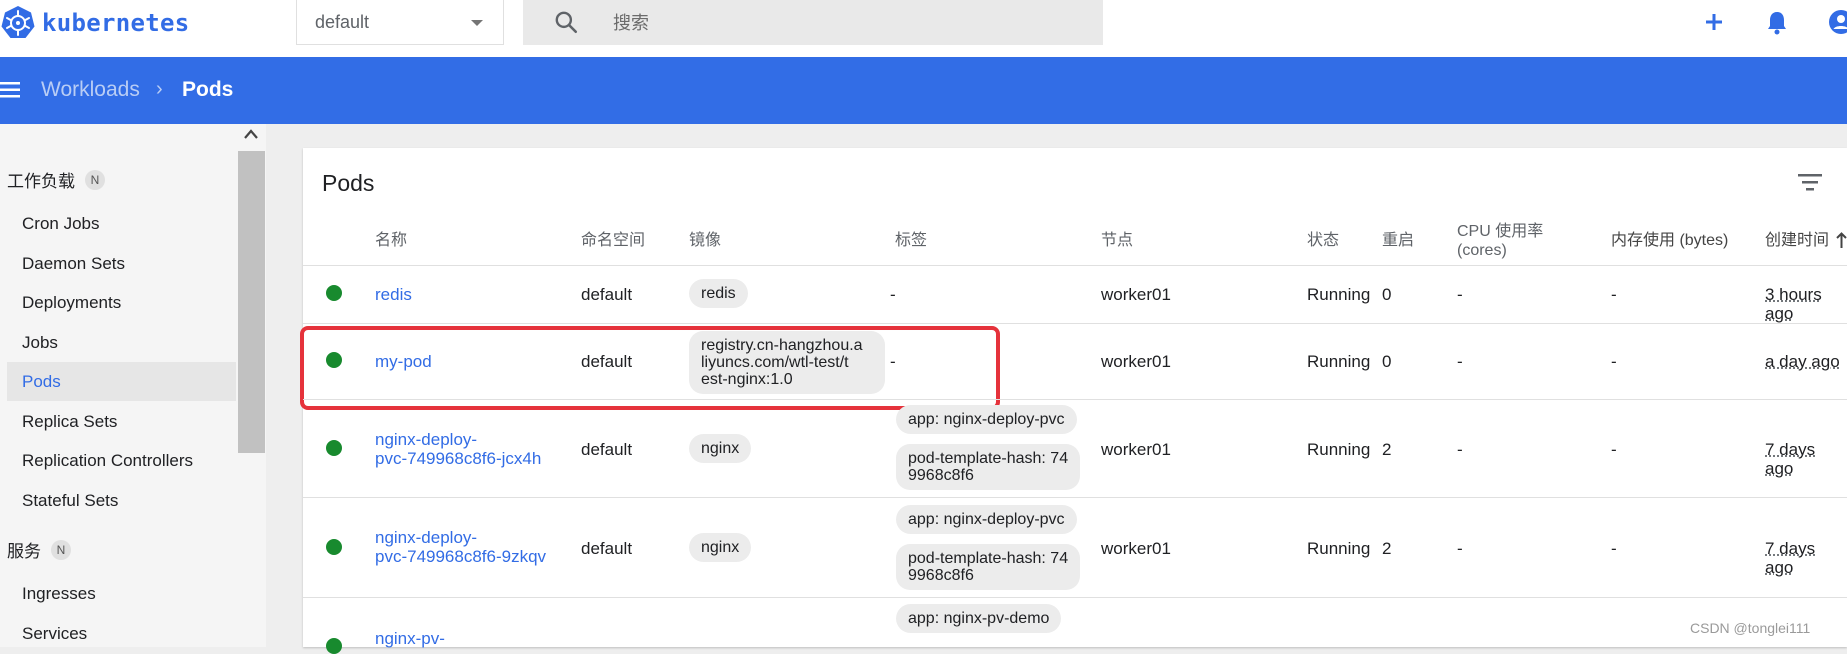  I want to click on search-bar, so click(813, 22).